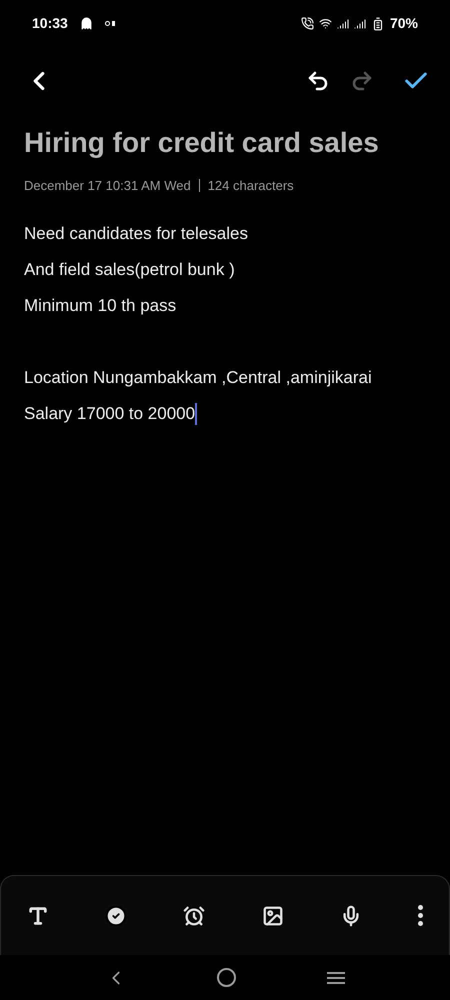 This screenshot has width=450, height=1000. I want to click on text-icon, so click(38, 915).